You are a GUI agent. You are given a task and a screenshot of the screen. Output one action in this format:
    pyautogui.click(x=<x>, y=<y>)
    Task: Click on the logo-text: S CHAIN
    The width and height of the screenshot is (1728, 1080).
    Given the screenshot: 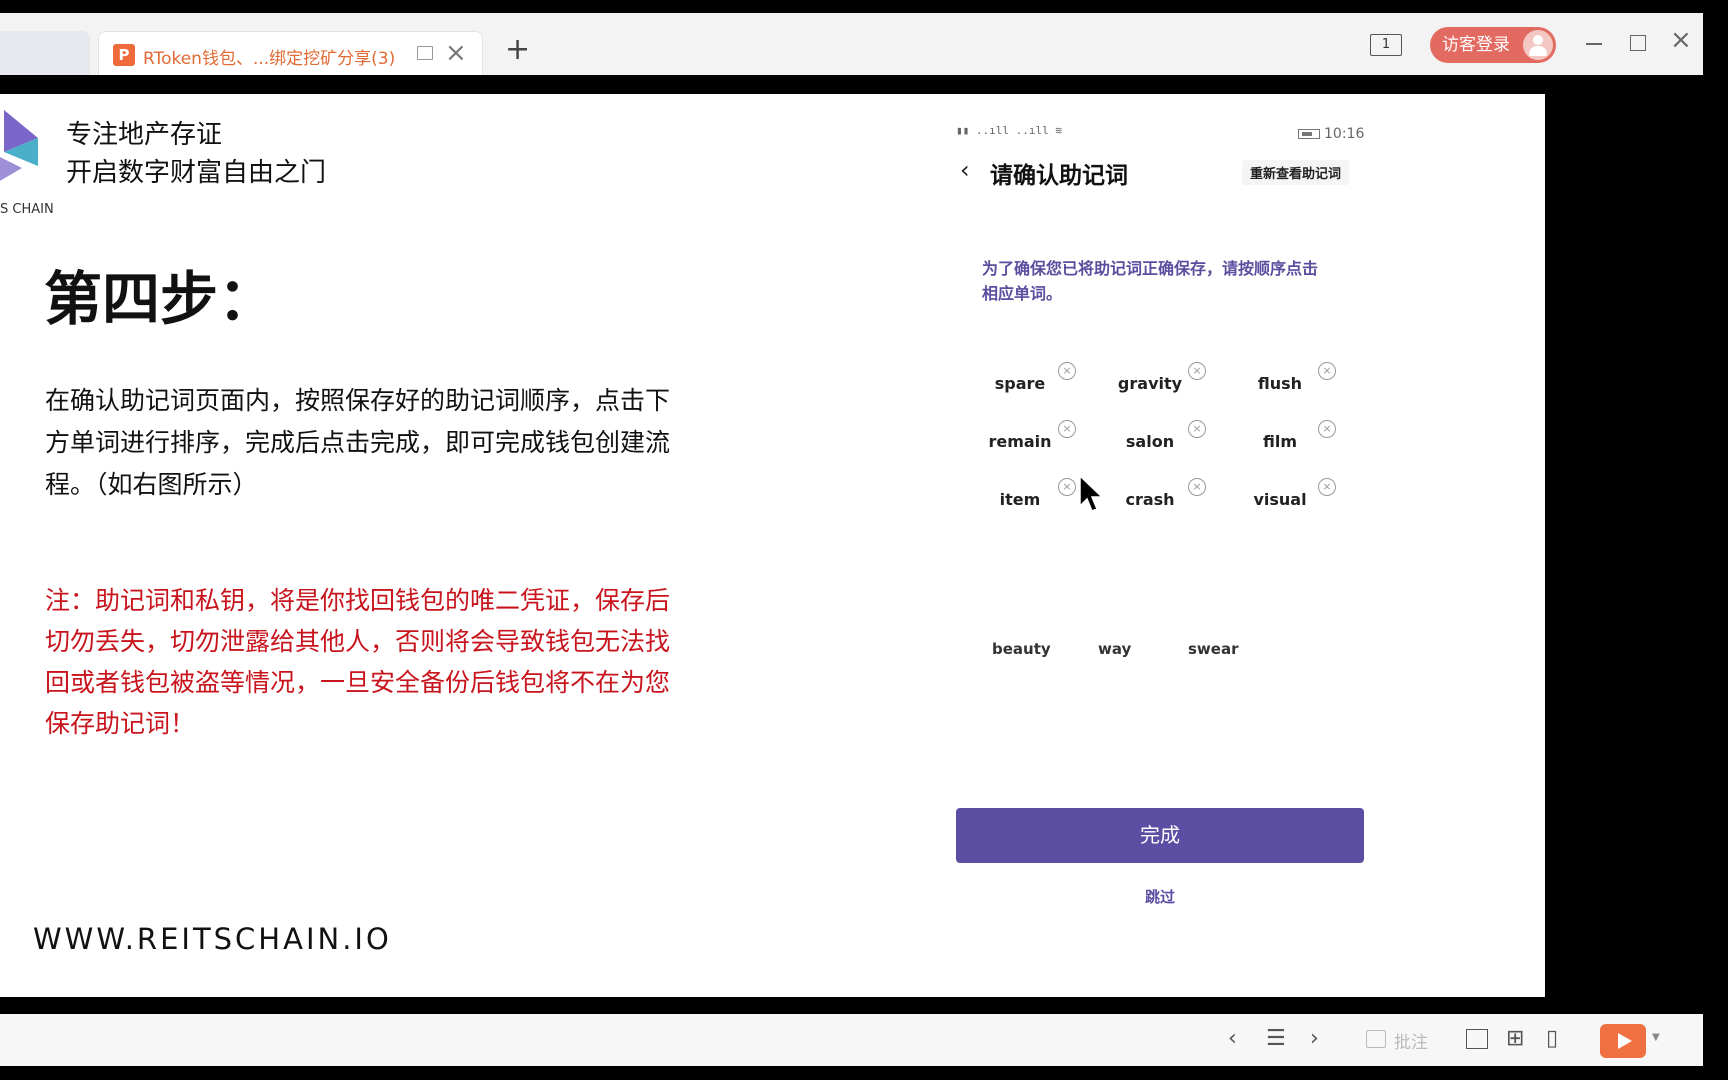 What is the action you would take?
    pyautogui.click(x=27, y=209)
    